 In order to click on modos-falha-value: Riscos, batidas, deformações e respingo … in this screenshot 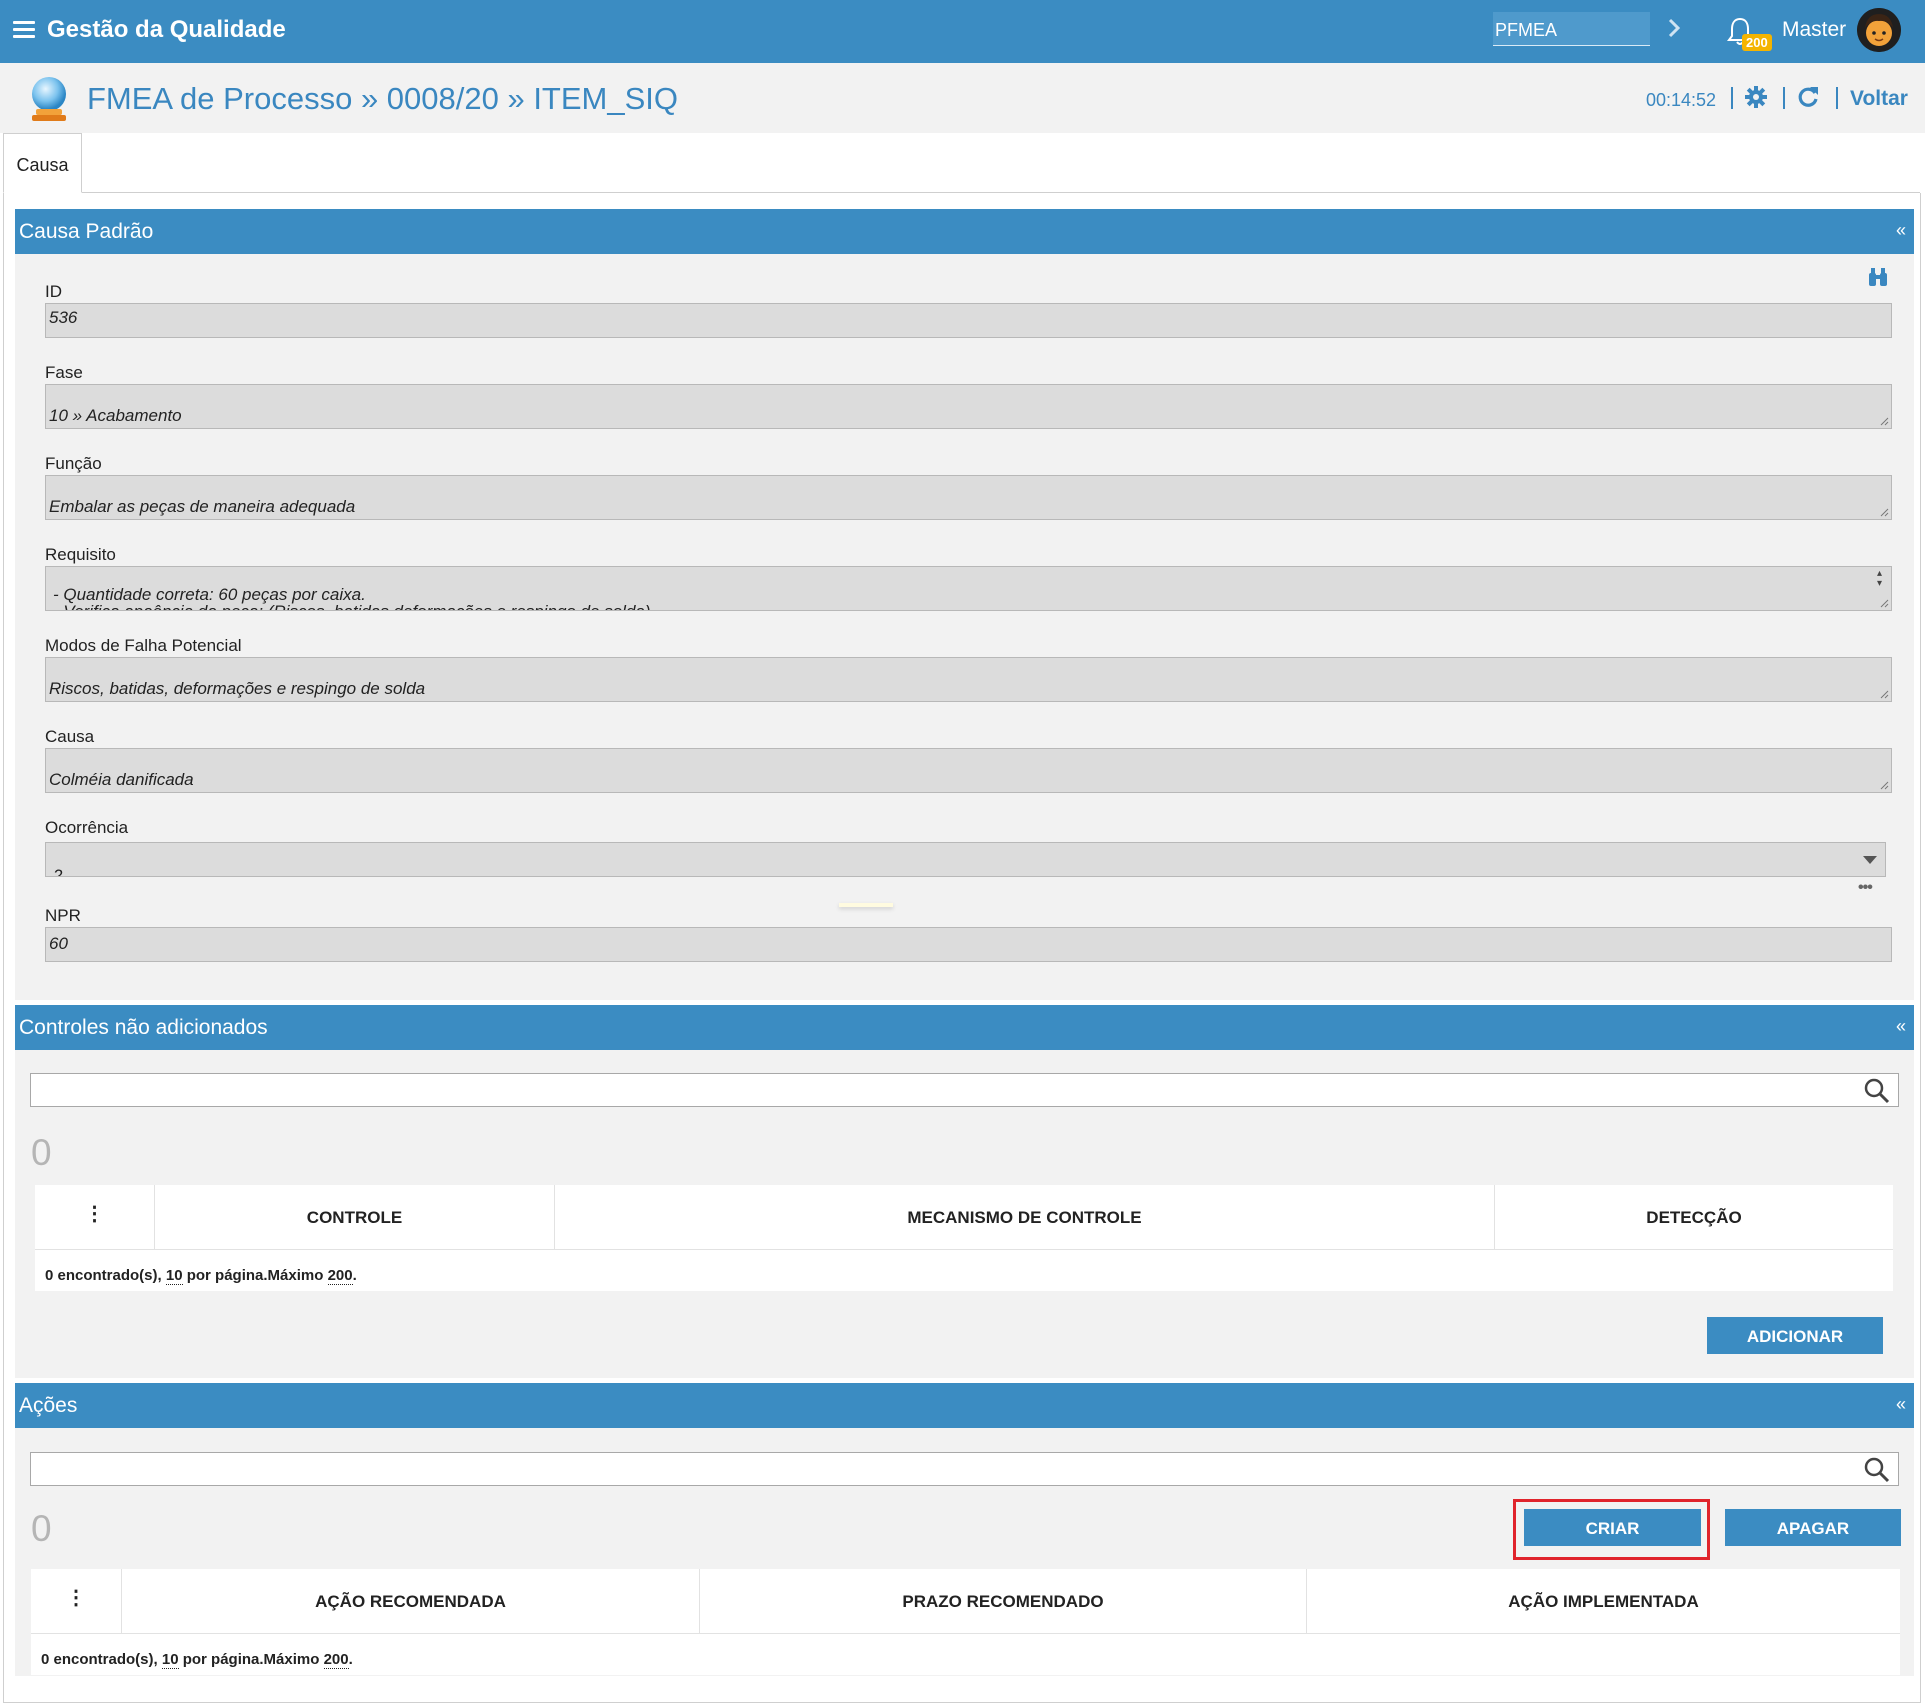, I will do `click(237, 688)`.